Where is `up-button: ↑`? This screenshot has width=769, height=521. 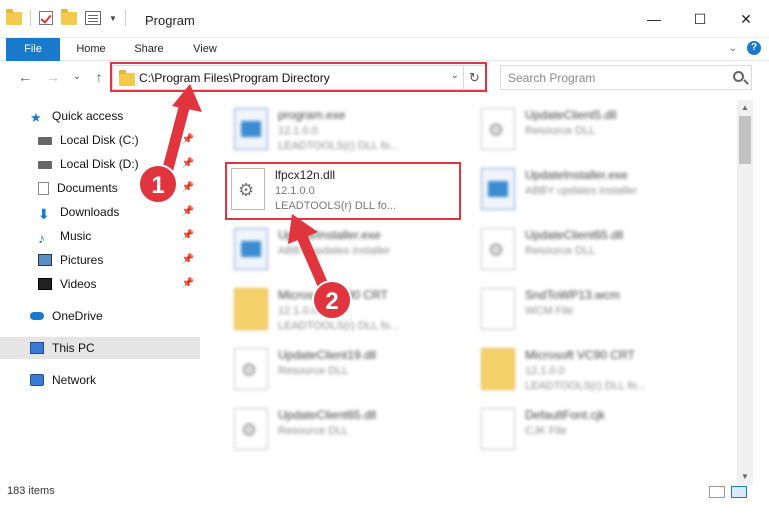
up-button: ↑ is located at coordinates (99, 77).